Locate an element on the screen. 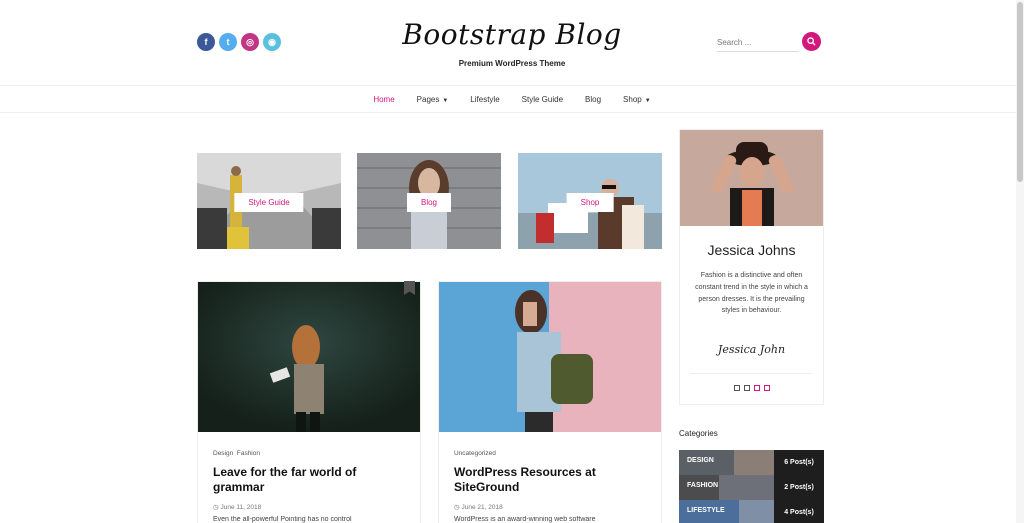  post-date: ◷ June 21, 2018 is located at coordinates (478, 507).